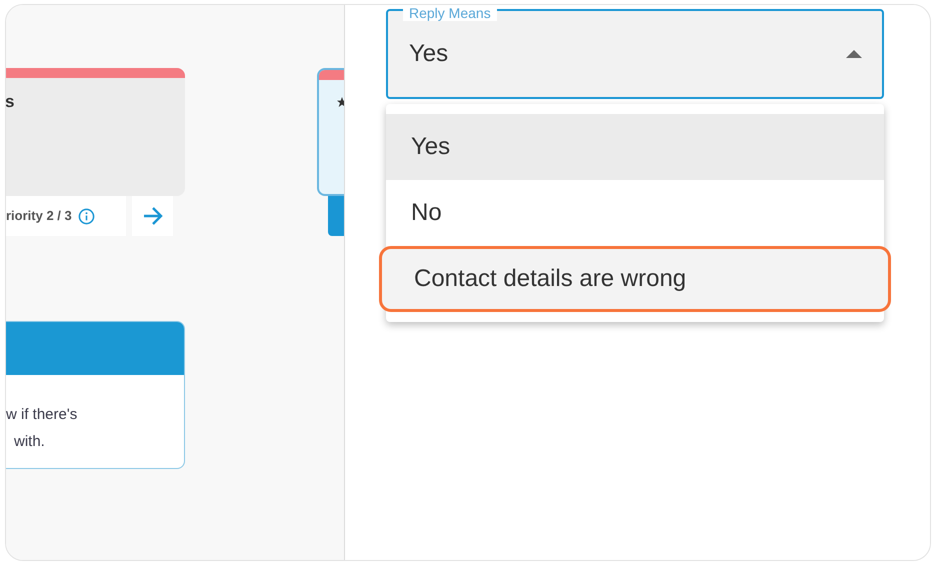  Describe the element at coordinates (86, 216) in the screenshot. I see `info-icon` at that location.